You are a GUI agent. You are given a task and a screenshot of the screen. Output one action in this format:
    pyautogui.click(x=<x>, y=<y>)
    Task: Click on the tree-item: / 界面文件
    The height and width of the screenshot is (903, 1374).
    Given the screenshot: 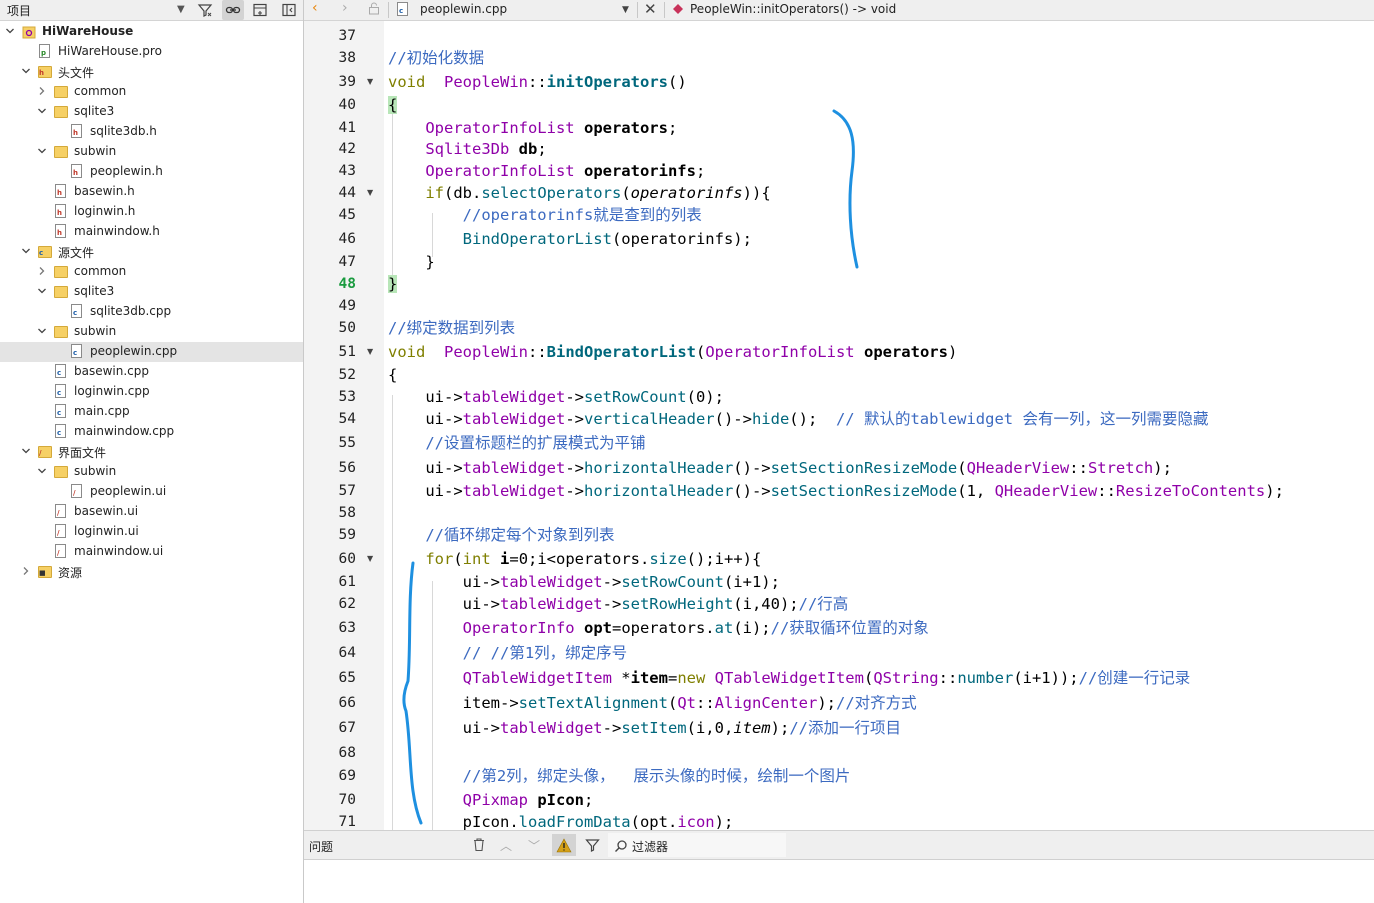 What is the action you would take?
    pyautogui.click(x=151, y=452)
    